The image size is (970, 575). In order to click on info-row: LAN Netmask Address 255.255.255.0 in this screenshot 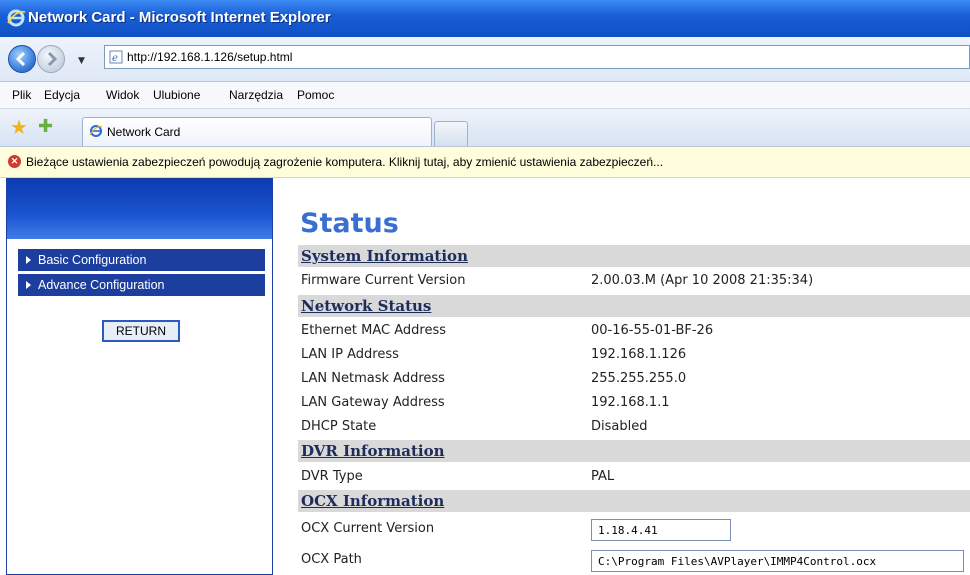, I will do `click(634, 379)`.